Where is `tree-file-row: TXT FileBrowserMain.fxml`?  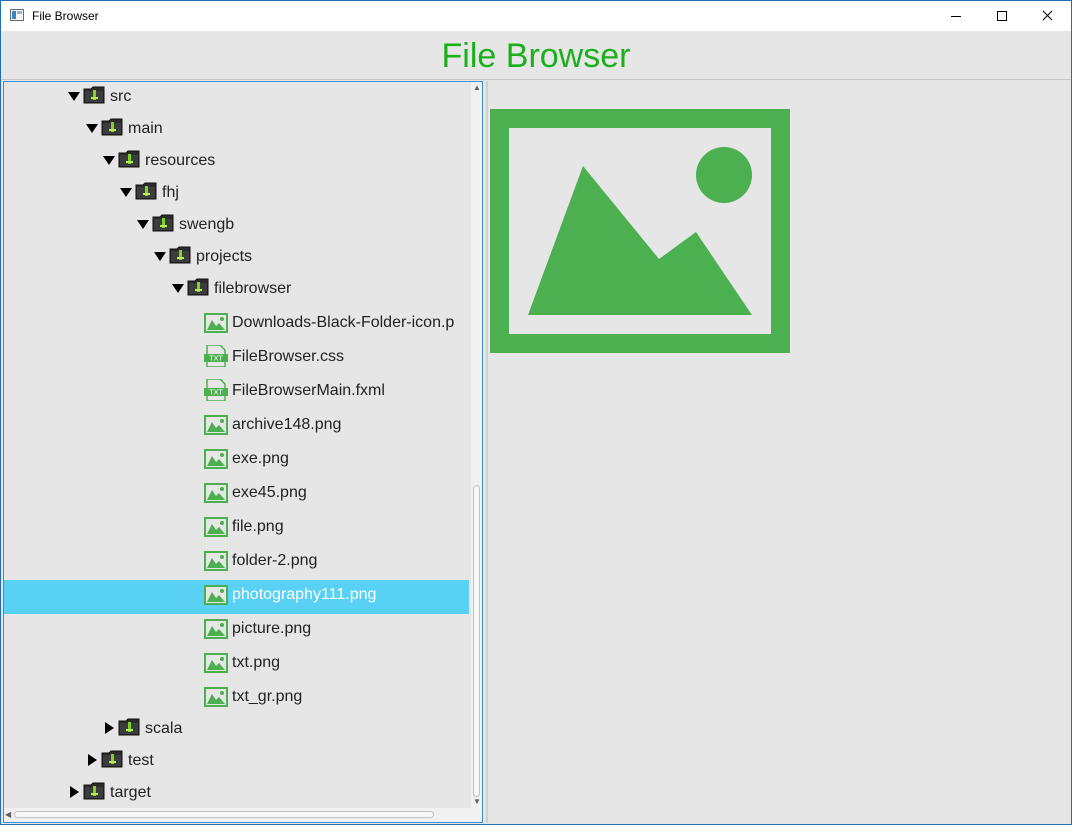
tree-file-row: TXT FileBrowserMain.fxml is located at coordinates (236, 393).